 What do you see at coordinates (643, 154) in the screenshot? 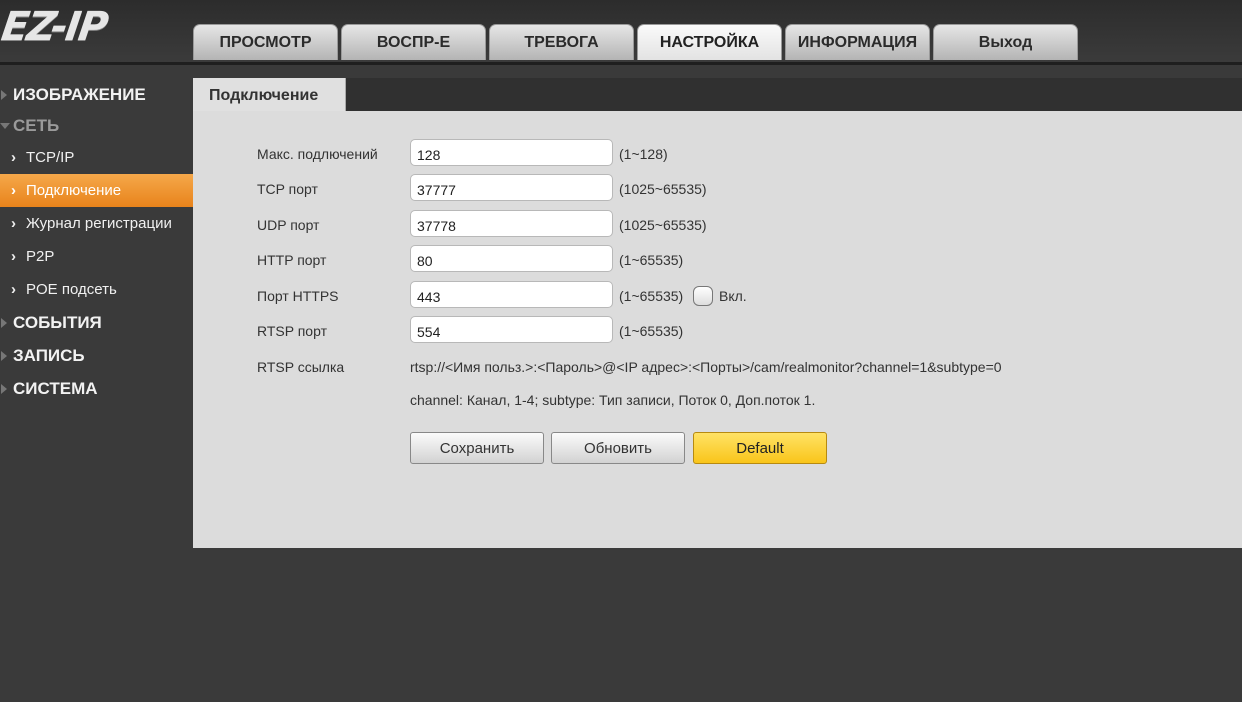
I see `range-hint: (1~128)` at bounding box center [643, 154].